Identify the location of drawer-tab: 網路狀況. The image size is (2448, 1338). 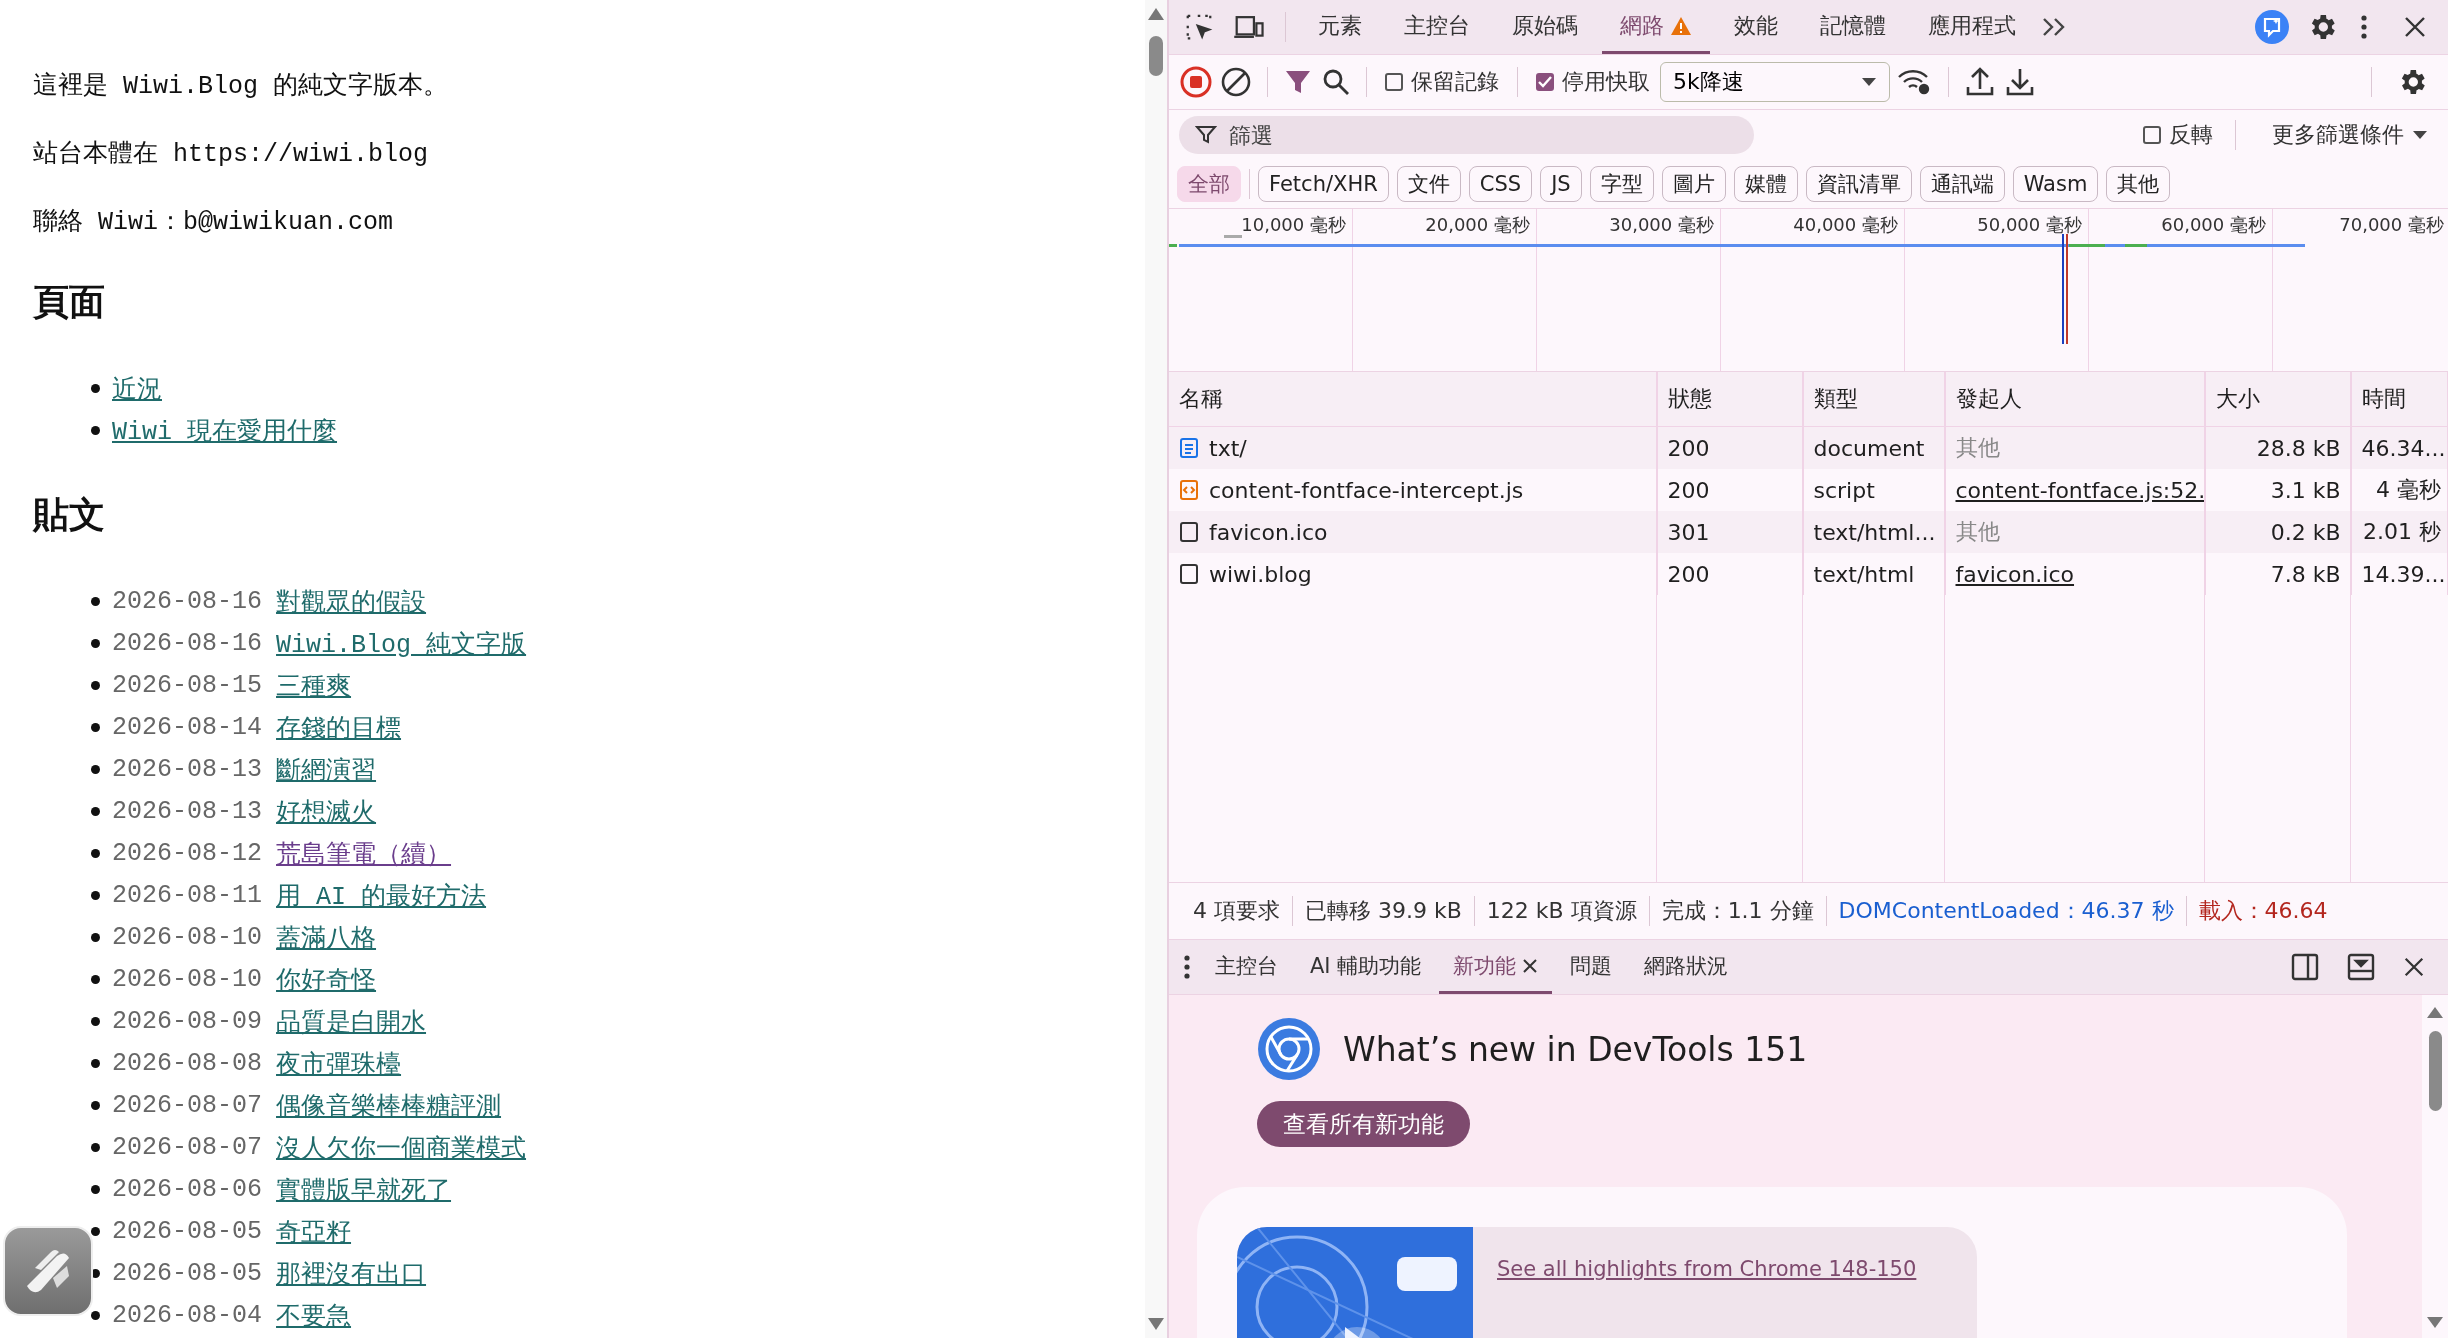
(1686, 967).